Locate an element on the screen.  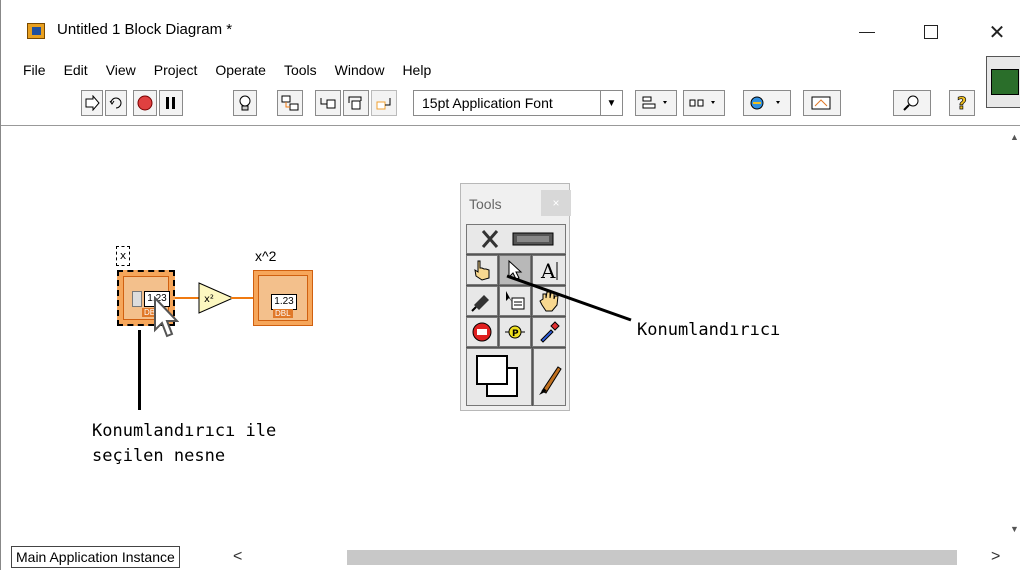
step-out-button is located at coordinates (384, 103).